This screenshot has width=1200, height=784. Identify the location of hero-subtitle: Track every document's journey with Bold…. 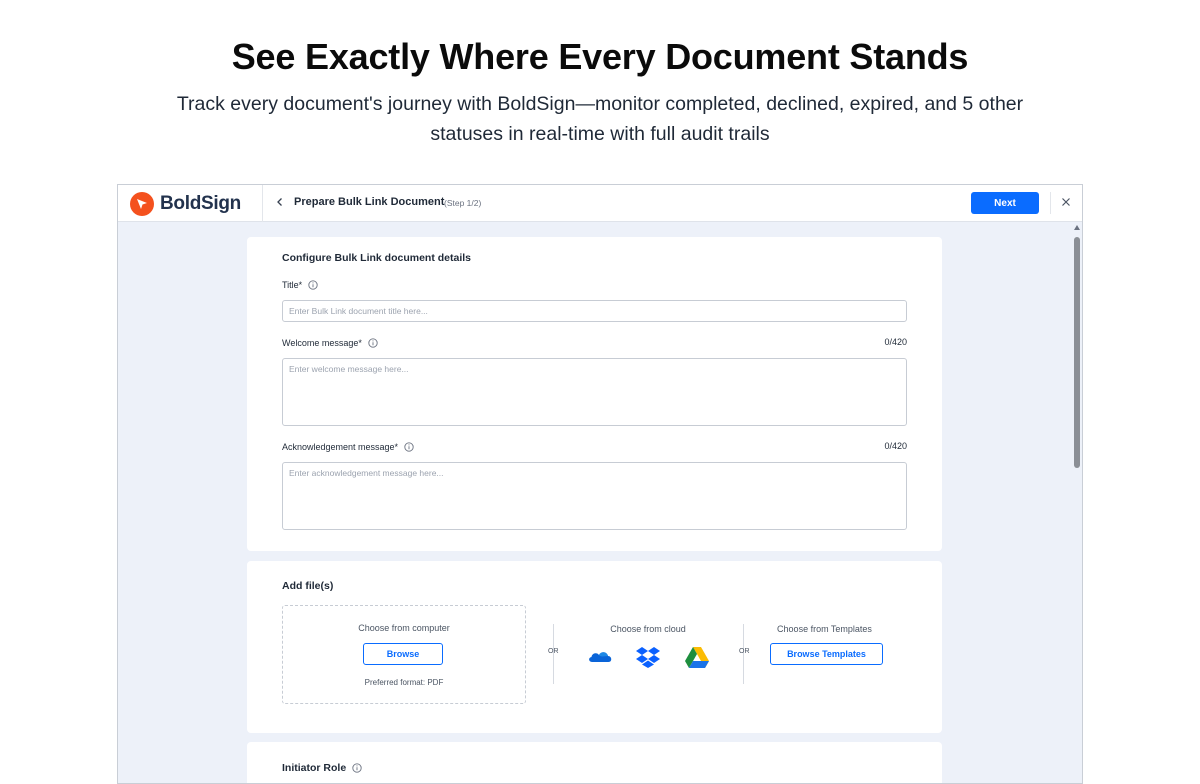
(600, 119).